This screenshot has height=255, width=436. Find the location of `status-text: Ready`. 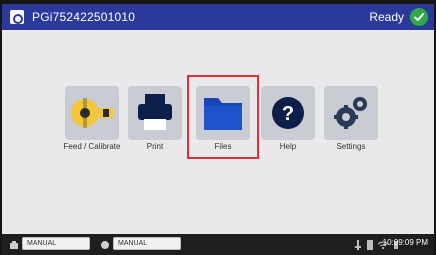

status-text: Ready is located at coordinates (386, 17).